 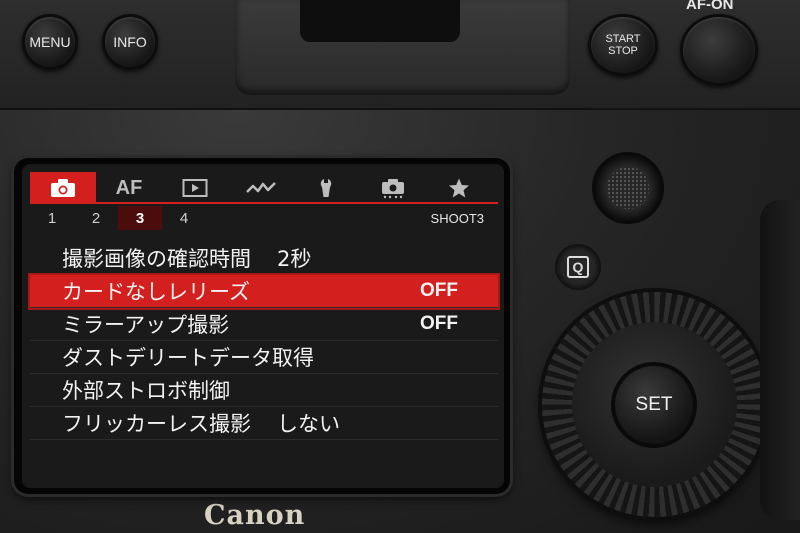 What do you see at coordinates (52, 218) in the screenshot?
I see `page-1: 1` at bounding box center [52, 218].